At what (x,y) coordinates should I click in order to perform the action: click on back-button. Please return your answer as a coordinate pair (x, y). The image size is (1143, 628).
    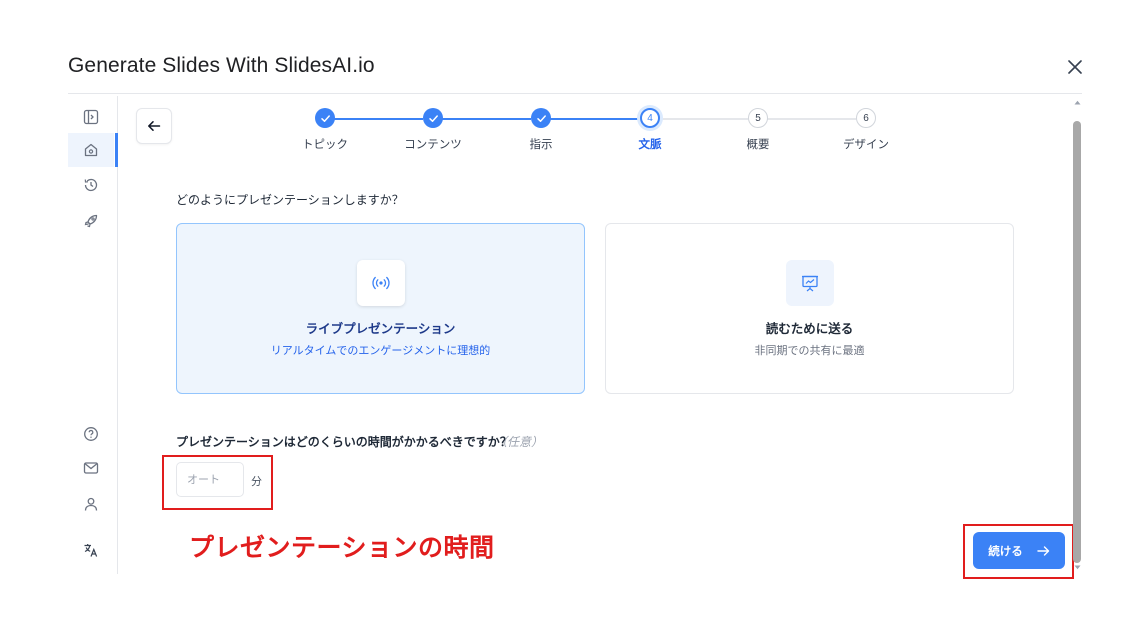
    Looking at the image, I should click on (154, 126).